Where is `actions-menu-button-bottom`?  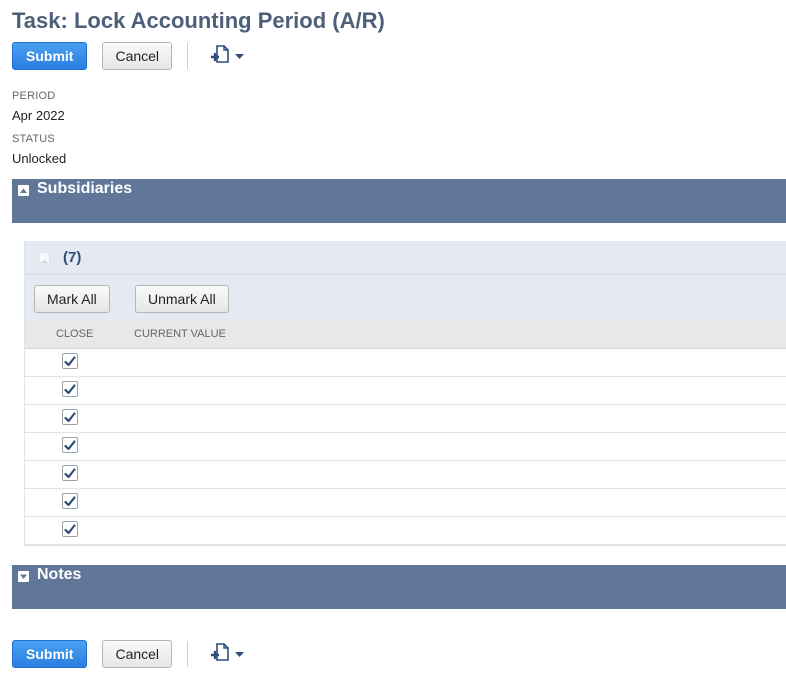 actions-menu-button-bottom is located at coordinates (227, 654).